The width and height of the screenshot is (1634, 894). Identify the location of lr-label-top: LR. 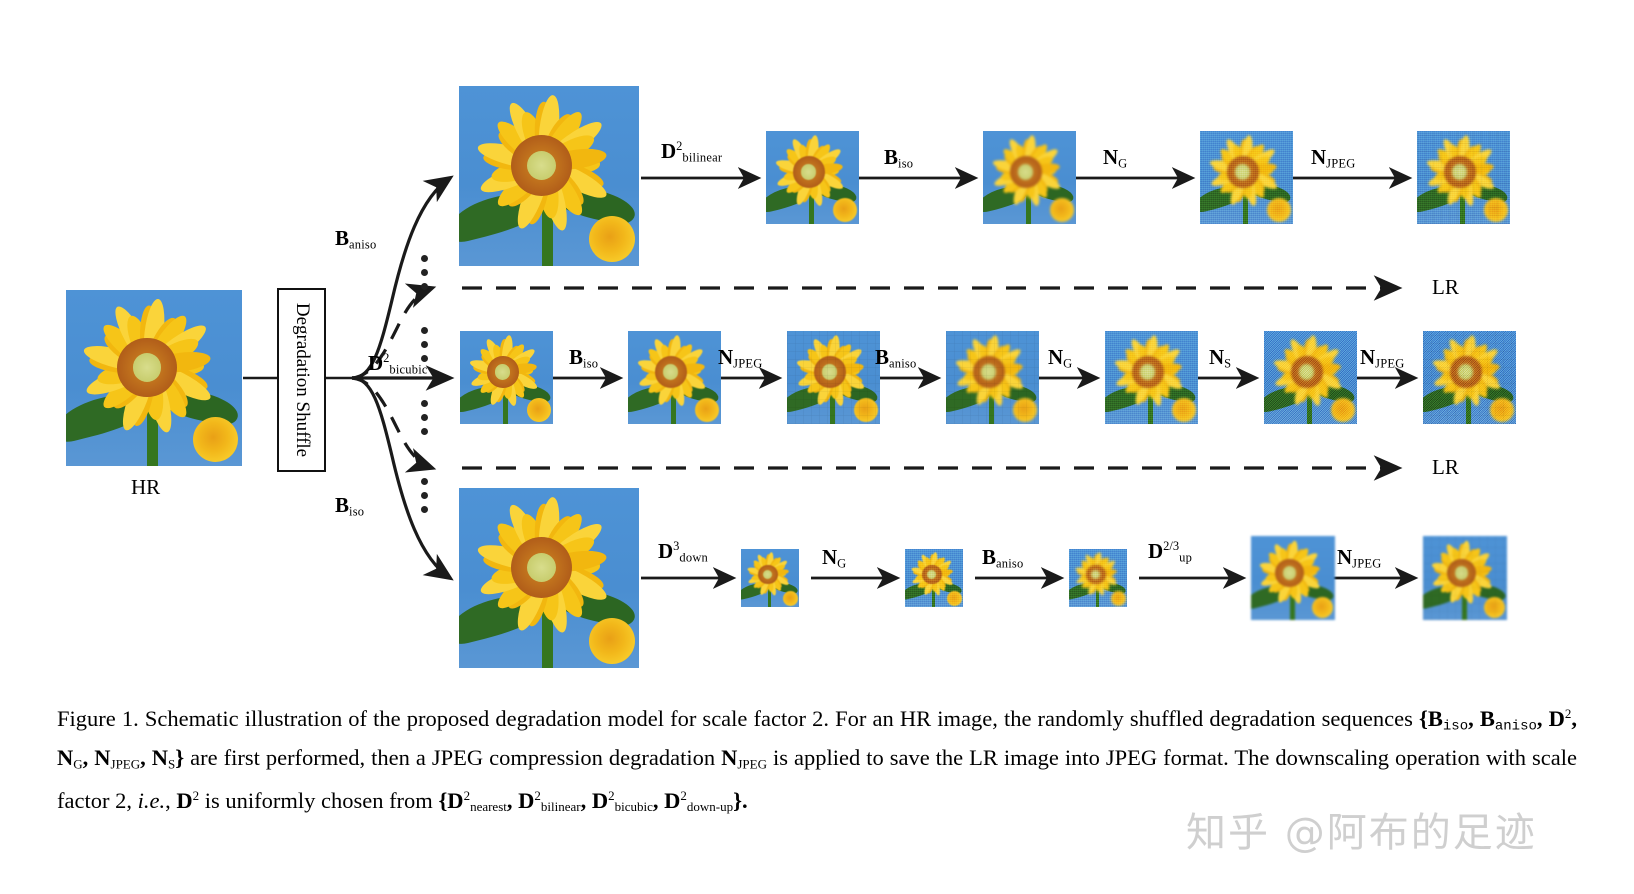
(1445, 287).